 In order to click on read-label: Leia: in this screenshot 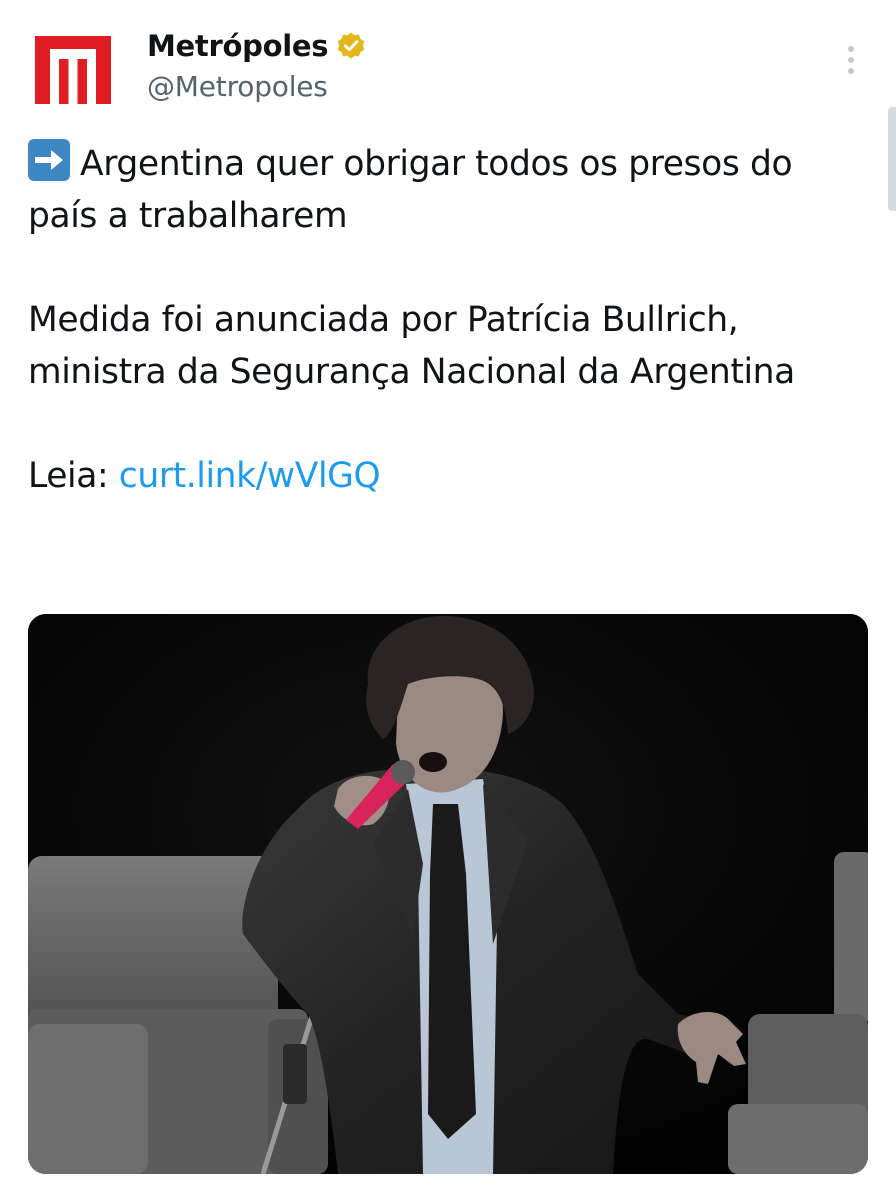, I will do `click(68, 476)`.